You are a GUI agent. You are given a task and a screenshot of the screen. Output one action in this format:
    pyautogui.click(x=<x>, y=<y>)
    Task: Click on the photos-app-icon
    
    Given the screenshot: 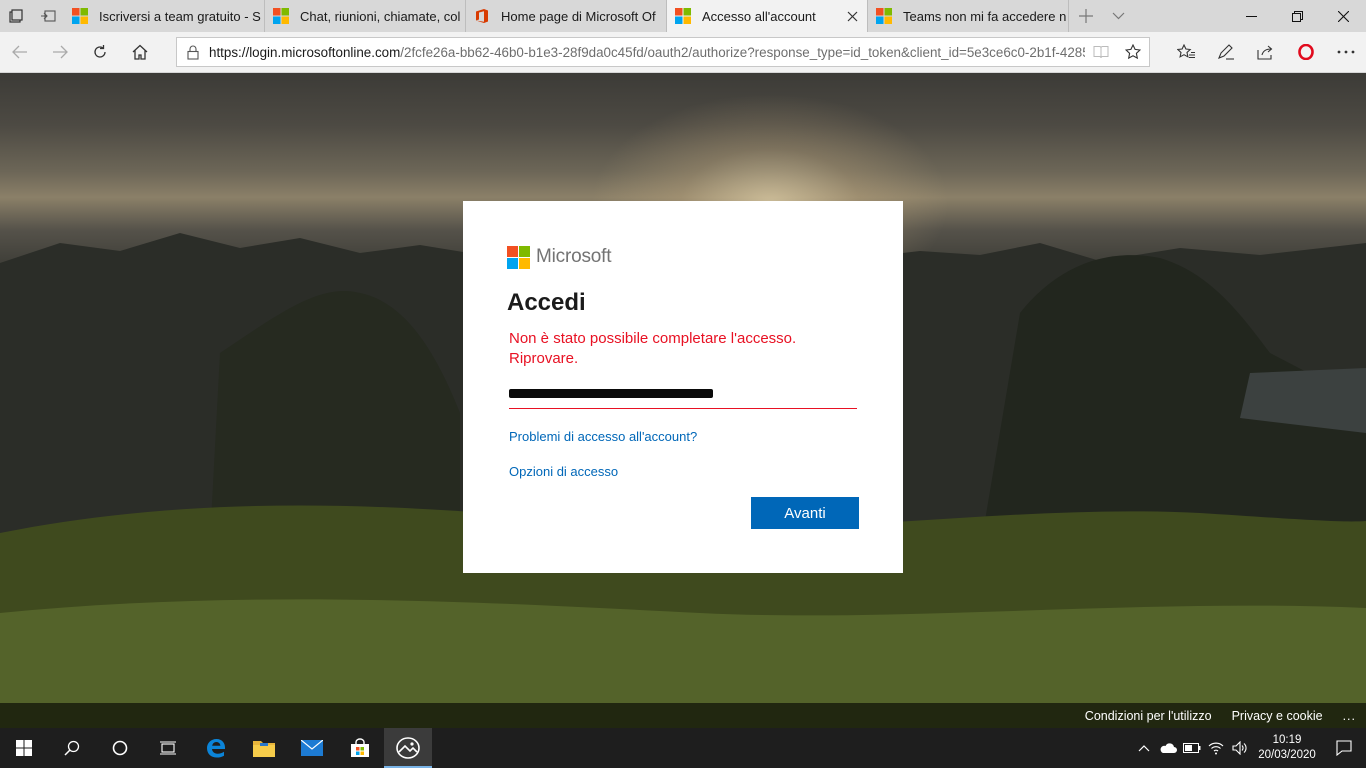 What is the action you would take?
    pyautogui.click(x=408, y=748)
    